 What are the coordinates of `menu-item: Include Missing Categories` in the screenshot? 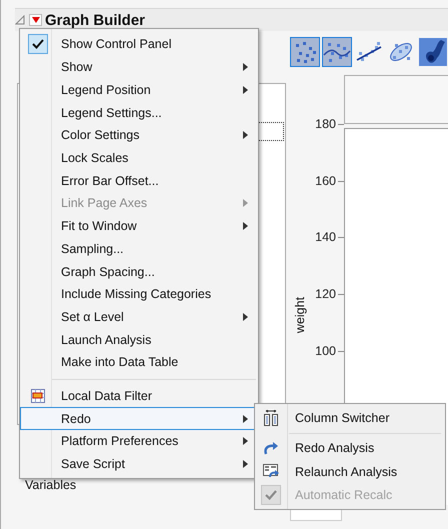 It's located at (139, 294).